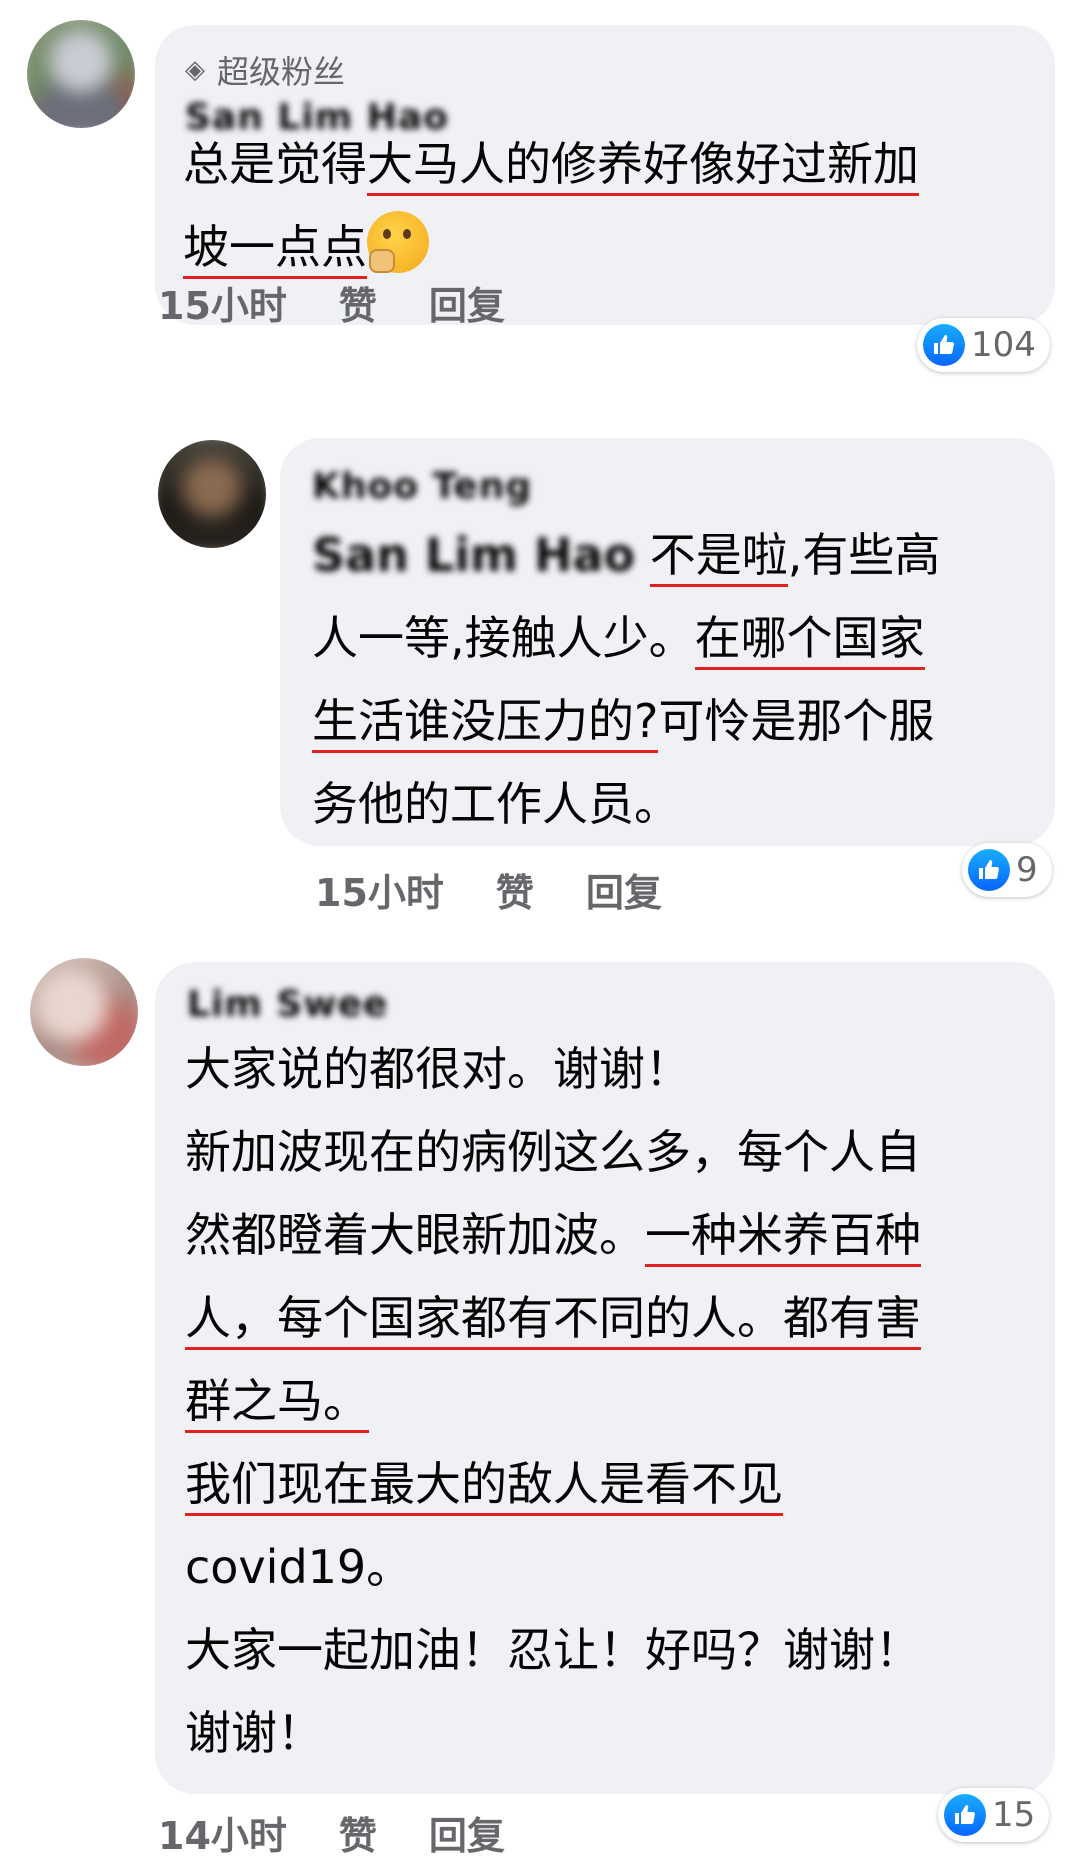 The height and width of the screenshot is (1869, 1080). What do you see at coordinates (398, 242) in the screenshot?
I see `thinking-face-icon` at bounding box center [398, 242].